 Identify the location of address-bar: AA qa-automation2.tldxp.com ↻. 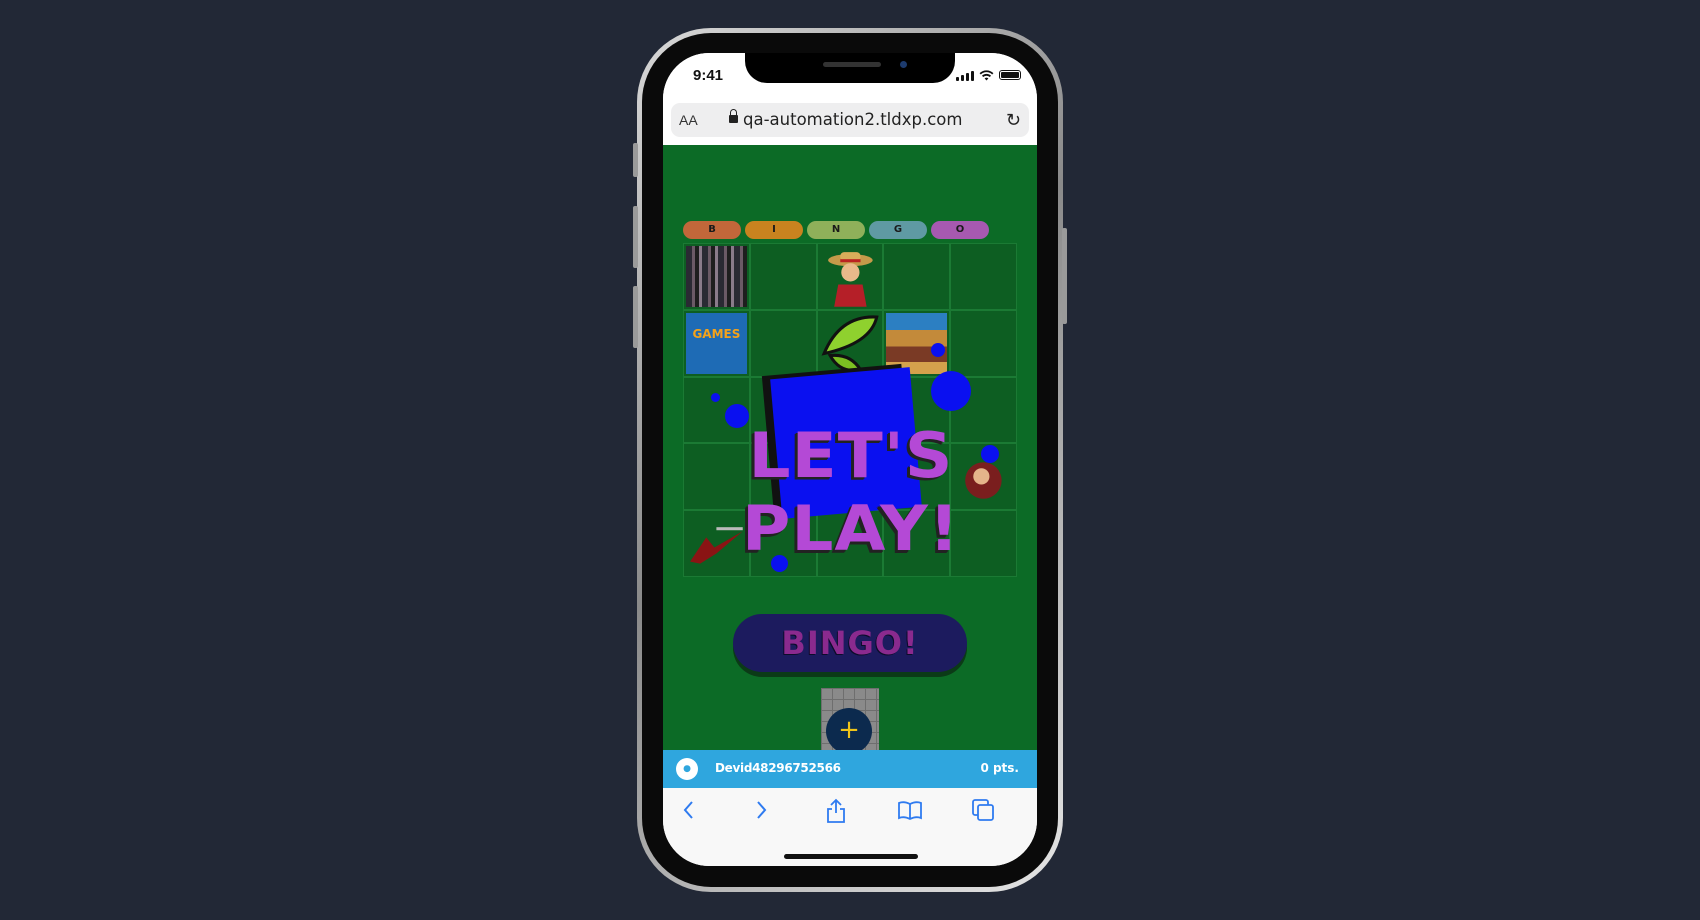
(850, 120).